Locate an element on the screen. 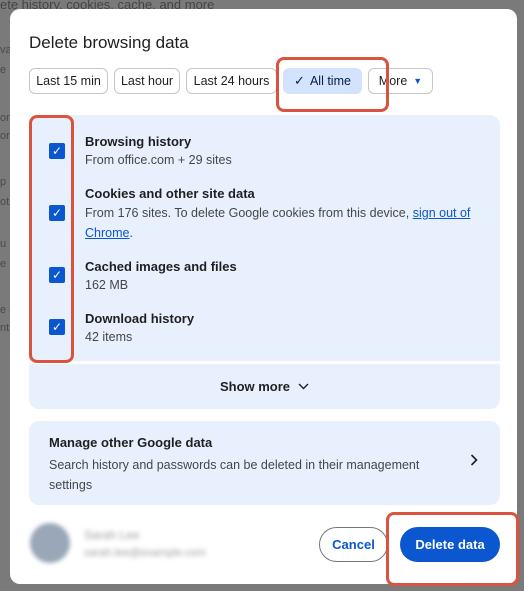 The width and height of the screenshot is (524, 591). account-email: sarah.lee@example.com is located at coordinates (145, 553).